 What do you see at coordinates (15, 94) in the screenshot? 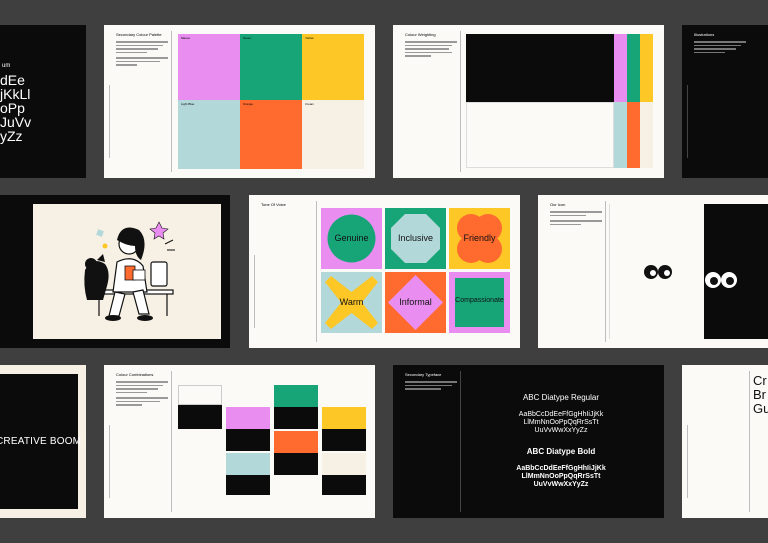
I see `specimen-line: jKkLl` at bounding box center [15, 94].